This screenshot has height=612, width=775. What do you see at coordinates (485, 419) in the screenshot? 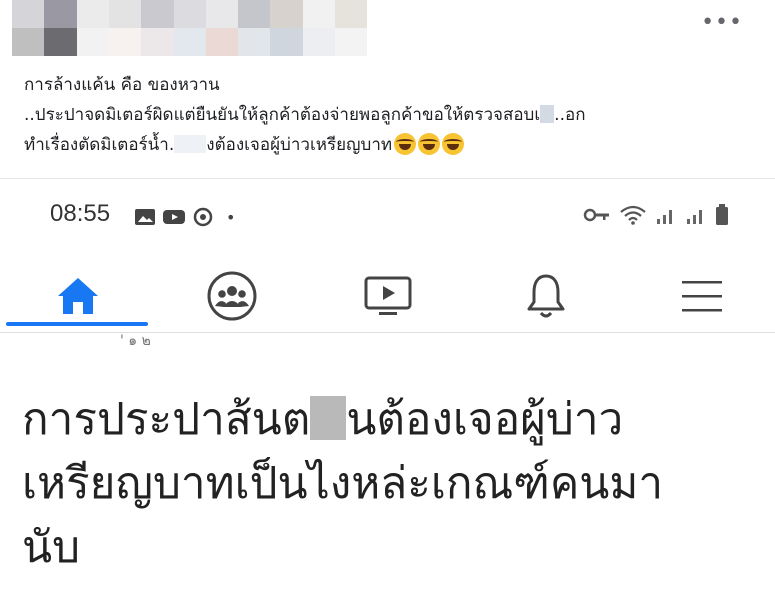
I see `quoted-line-1-tail: นต้องเจอผู้บ่าว` at bounding box center [485, 419].